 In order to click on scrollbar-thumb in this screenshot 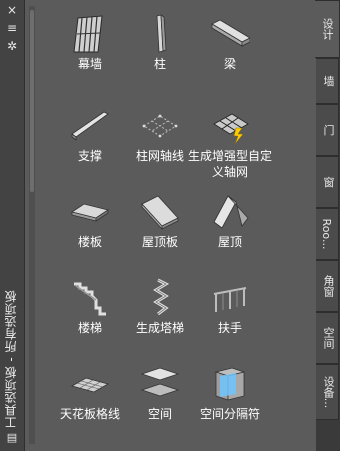, I will do `click(32, 101)`.